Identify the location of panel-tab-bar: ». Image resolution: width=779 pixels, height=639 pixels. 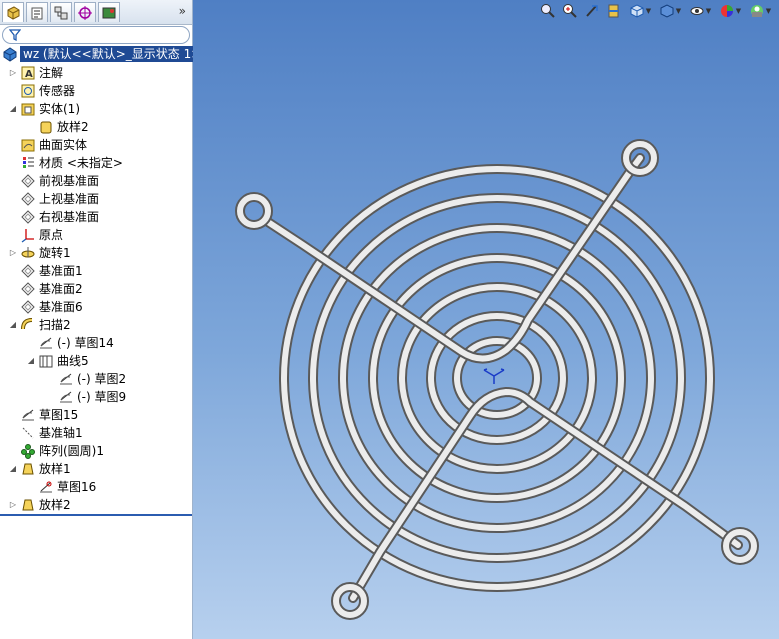
(96, 12).